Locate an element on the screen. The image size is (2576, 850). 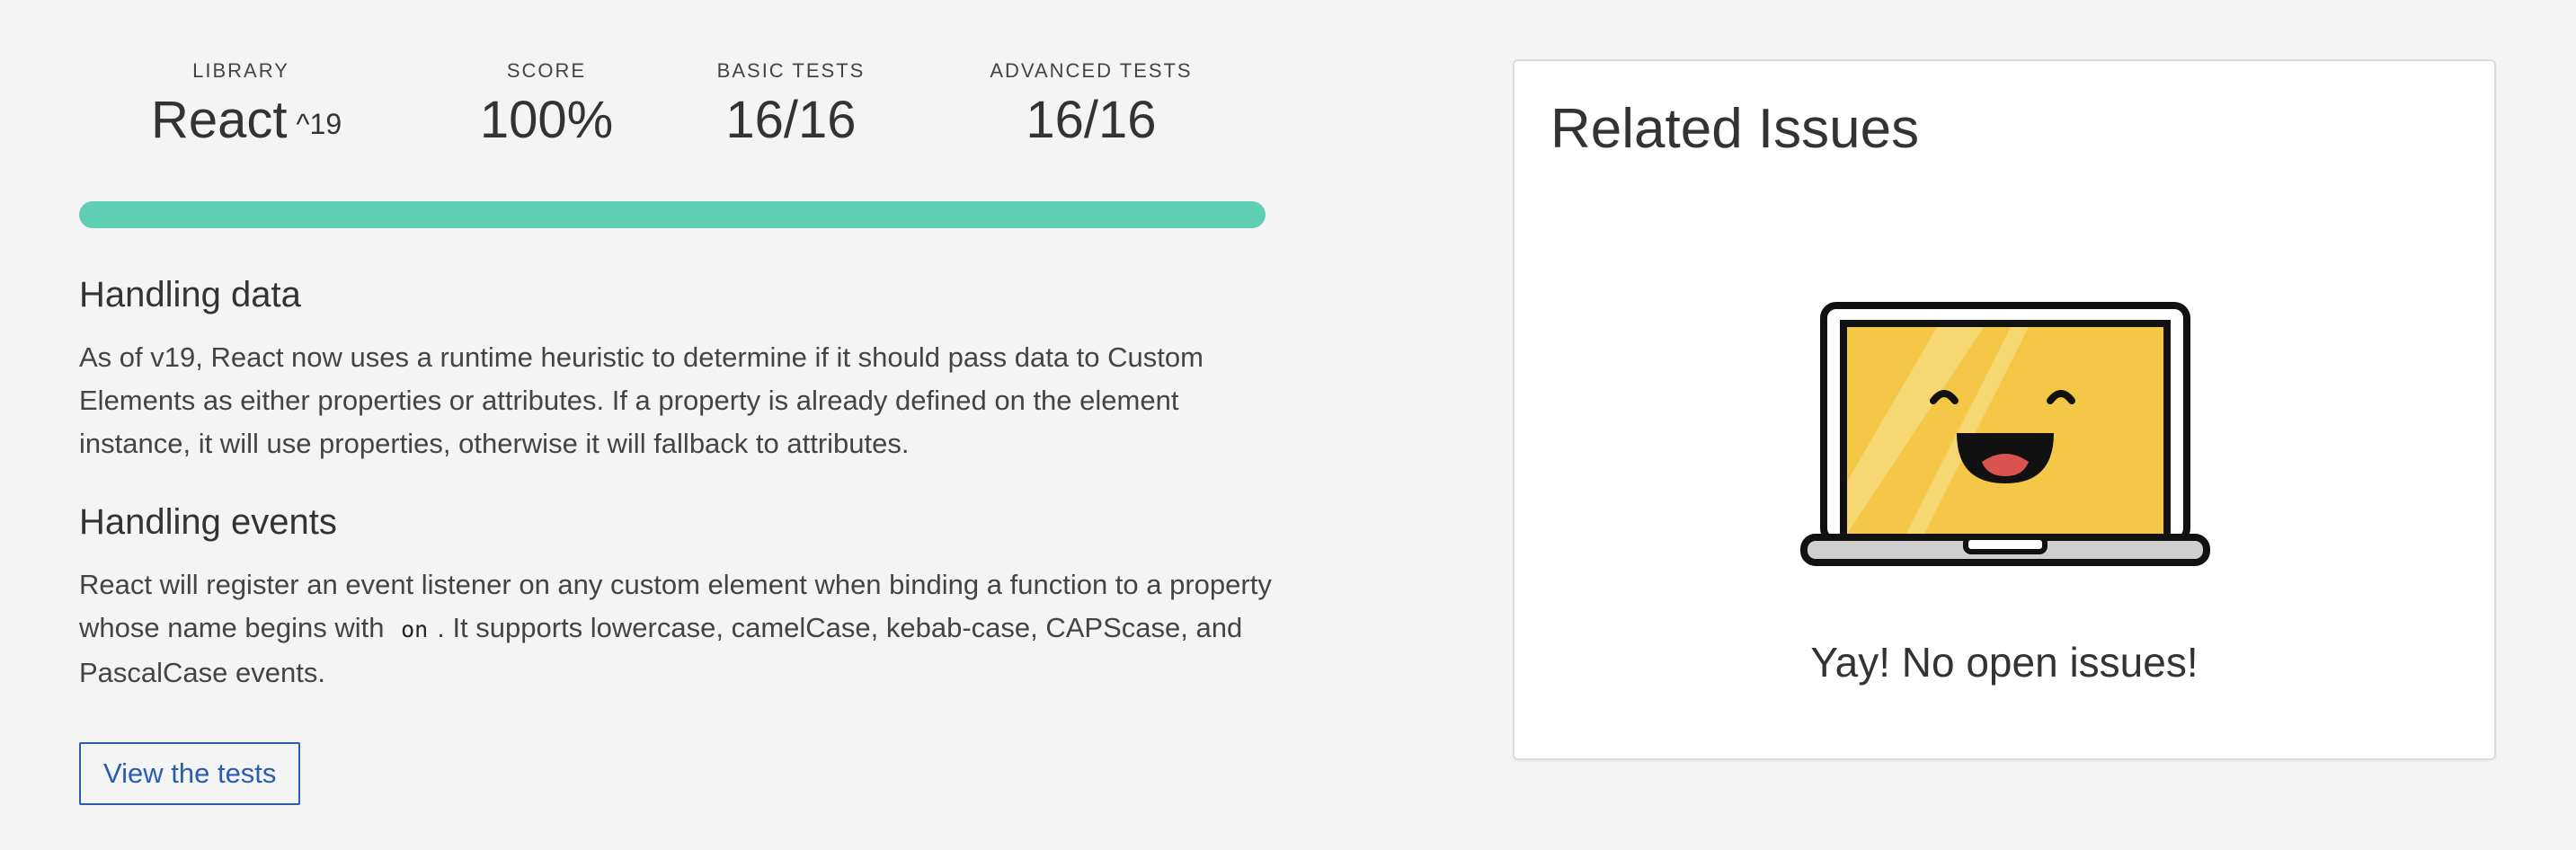
score-progress-fill is located at coordinates (672, 214).